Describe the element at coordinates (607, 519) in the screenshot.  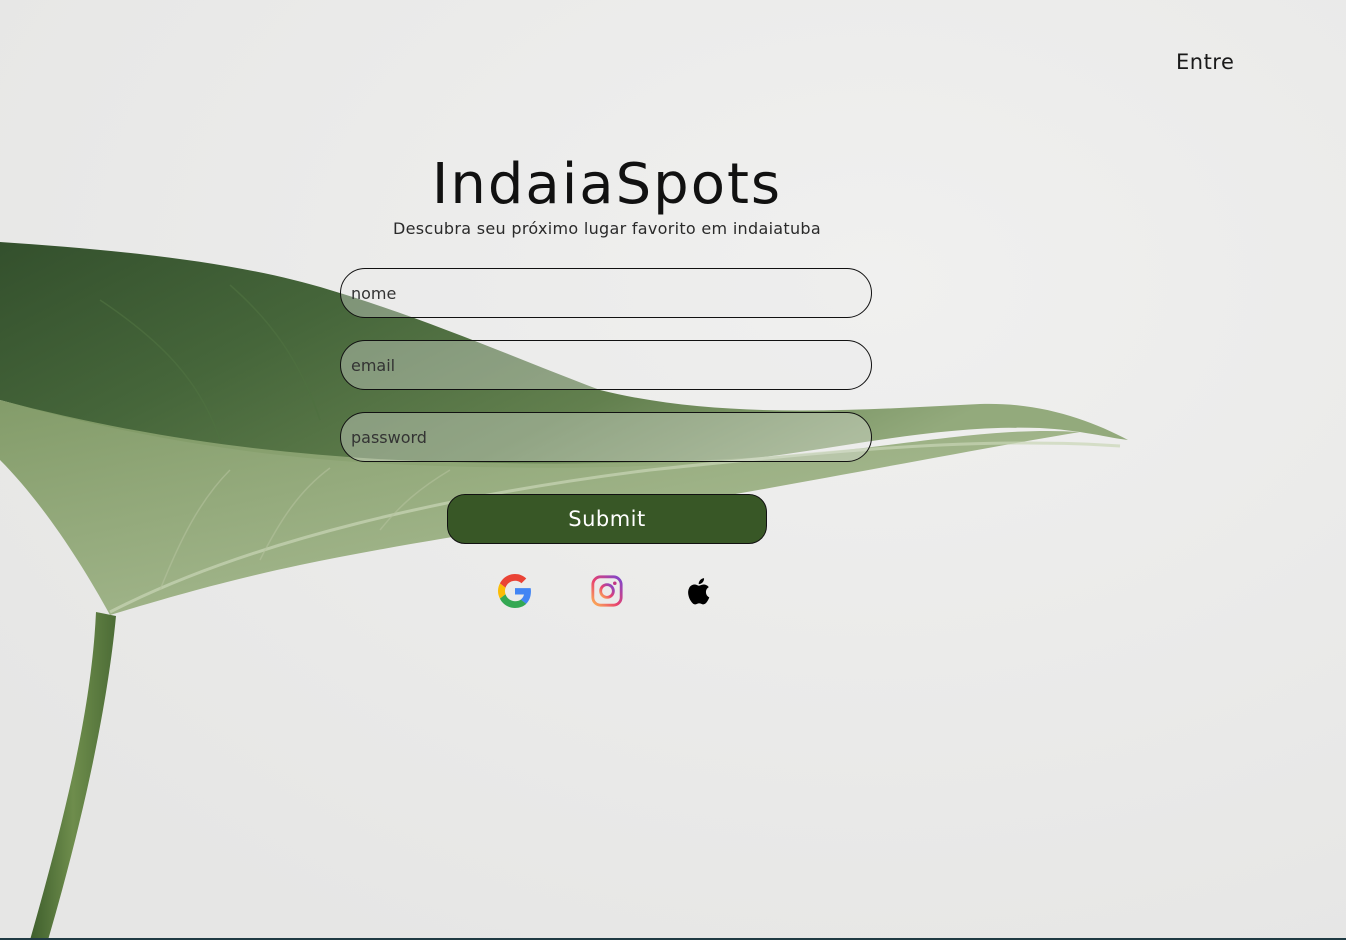
I see `submit-button: Submit` at that location.